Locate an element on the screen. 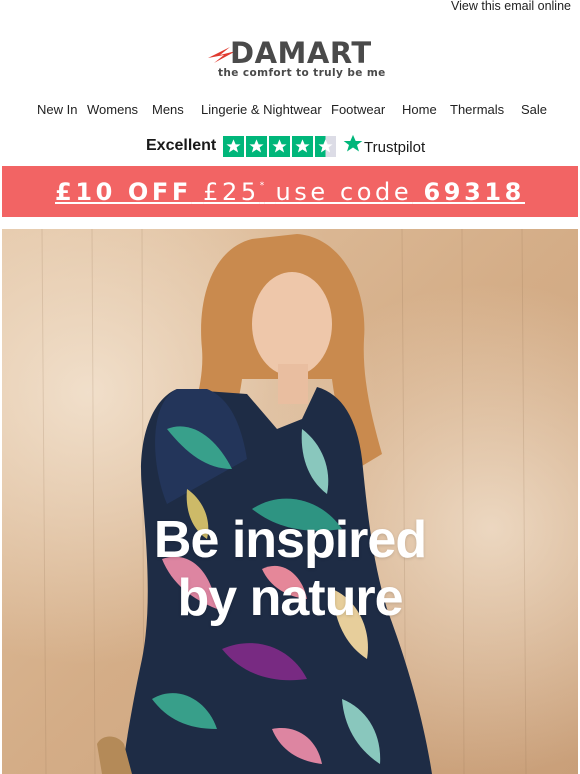 This screenshot has width=580, height=774. promo-threshold: £25 is located at coordinates (231, 191).